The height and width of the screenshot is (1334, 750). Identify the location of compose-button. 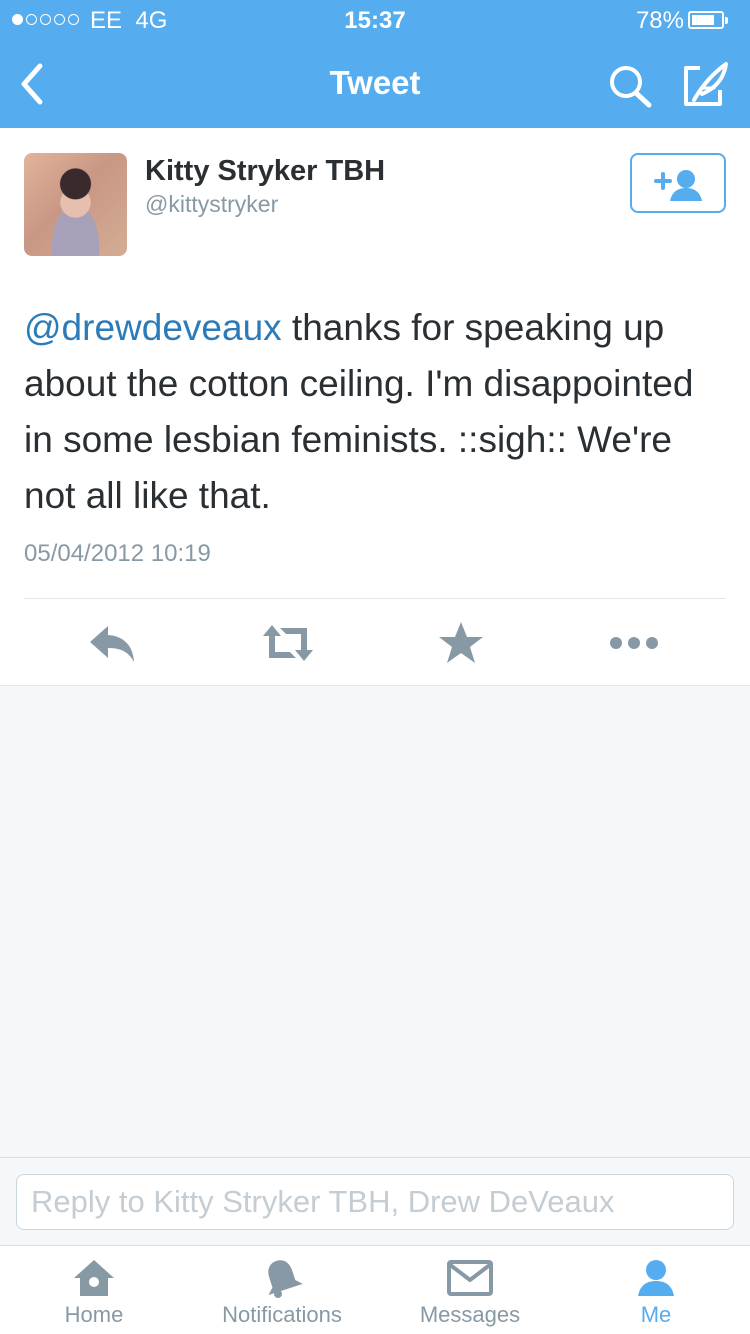
(706, 85).